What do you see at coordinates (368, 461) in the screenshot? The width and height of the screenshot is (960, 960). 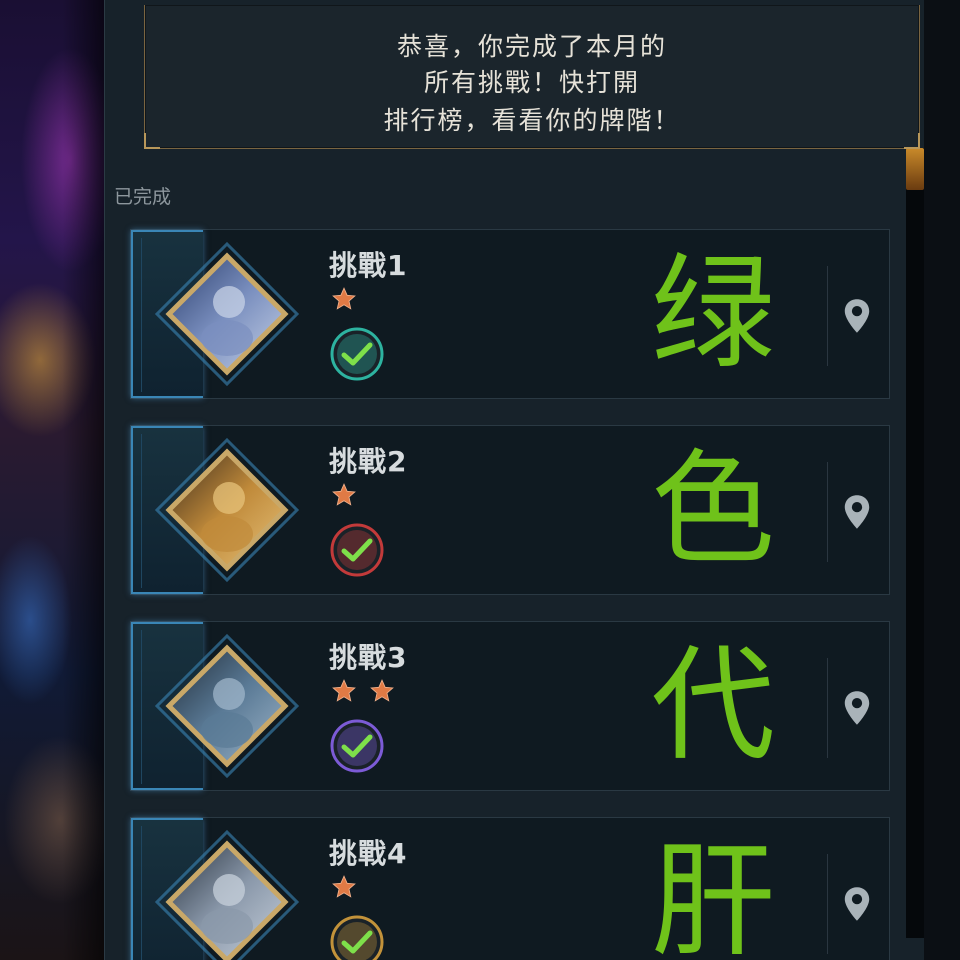 I see `challenge-title: 挑戰2` at bounding box center [368, 461].